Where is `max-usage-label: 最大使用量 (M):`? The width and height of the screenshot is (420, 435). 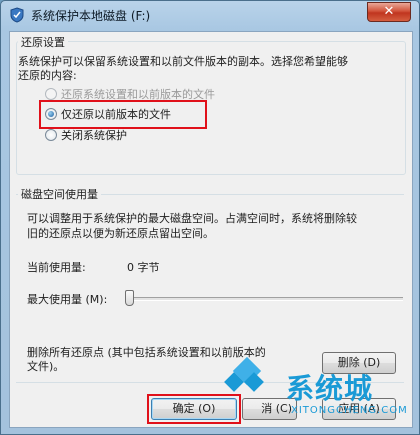 max-usage-label: 最大使用量 (M): is located at coordinates (67, 299).